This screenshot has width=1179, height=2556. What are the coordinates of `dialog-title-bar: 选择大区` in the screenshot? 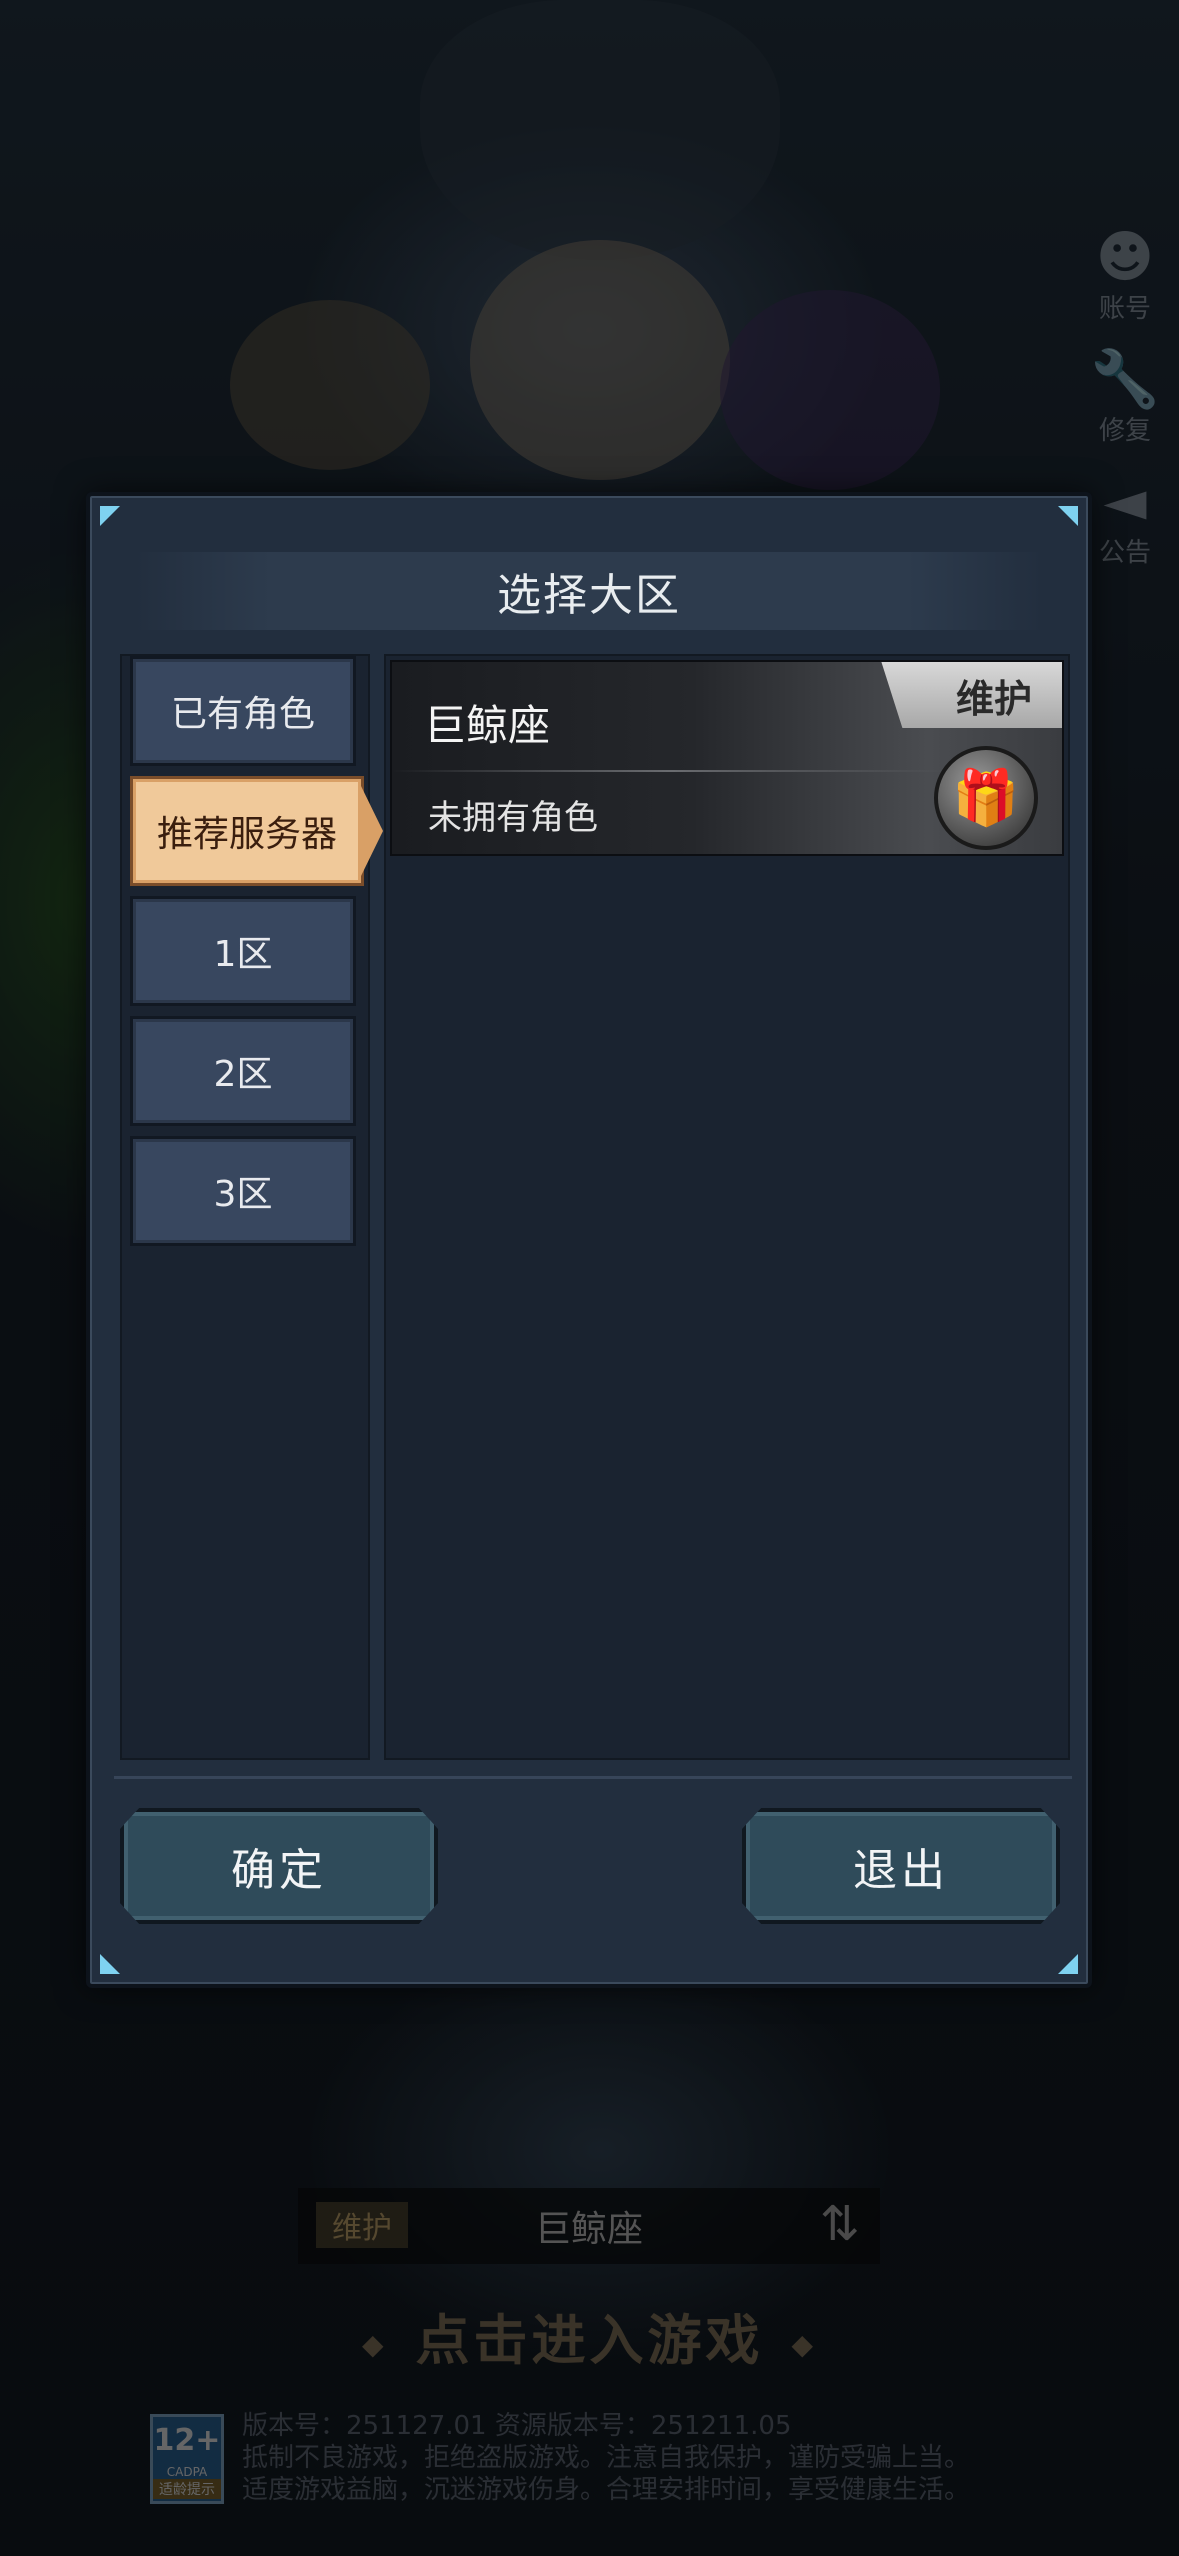 It's located at (589, 591).